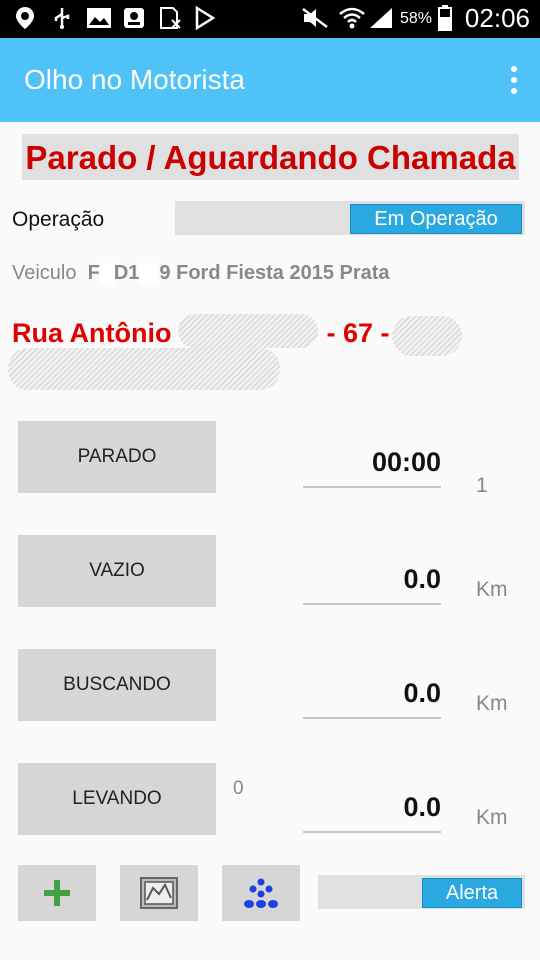 The width and height of the screenshot is (540, 960). I want to click on battery-icon, so click(445, 18).